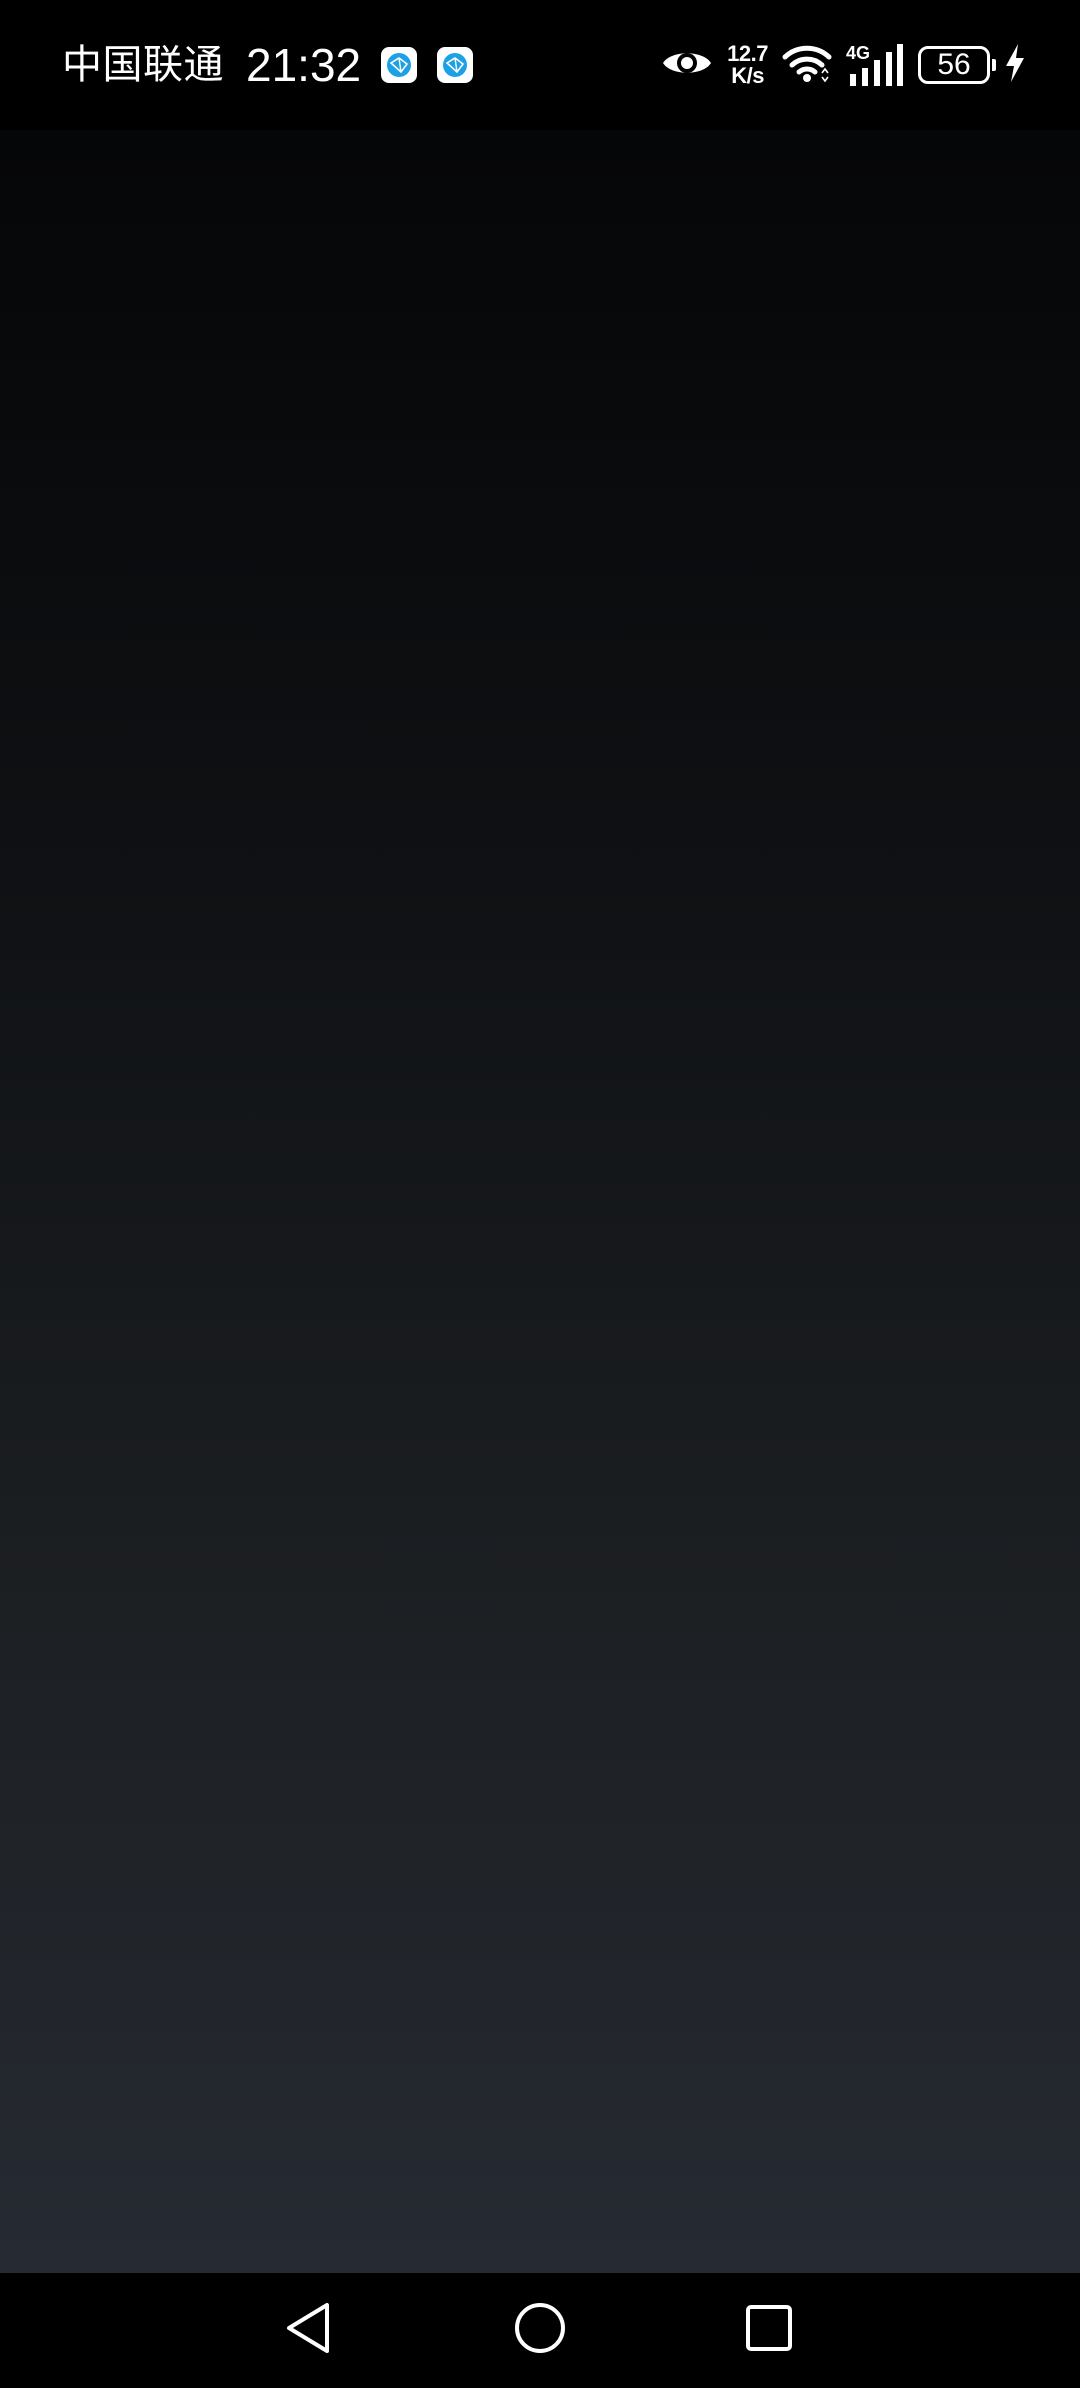 The height and width of the screenshot is (2388, 1080). What do you see at coordinates (954, 64) in the screenshot?
I see `battery-level: 56` at bounding box center [954, 64].